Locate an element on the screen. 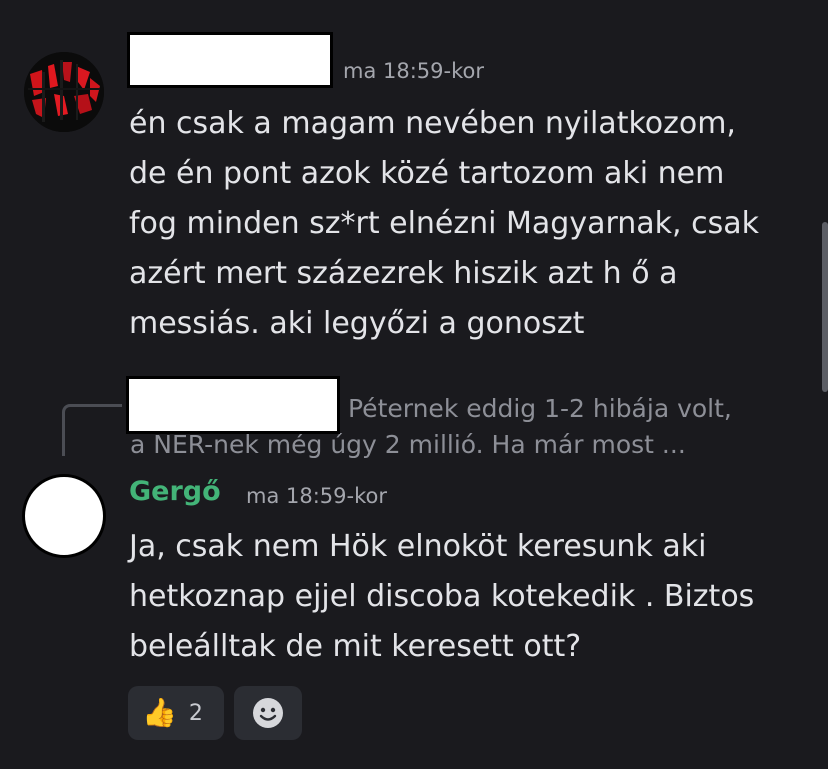 The image size is (828, 769). redacted-reply-author is located at coordinates (233, 405).